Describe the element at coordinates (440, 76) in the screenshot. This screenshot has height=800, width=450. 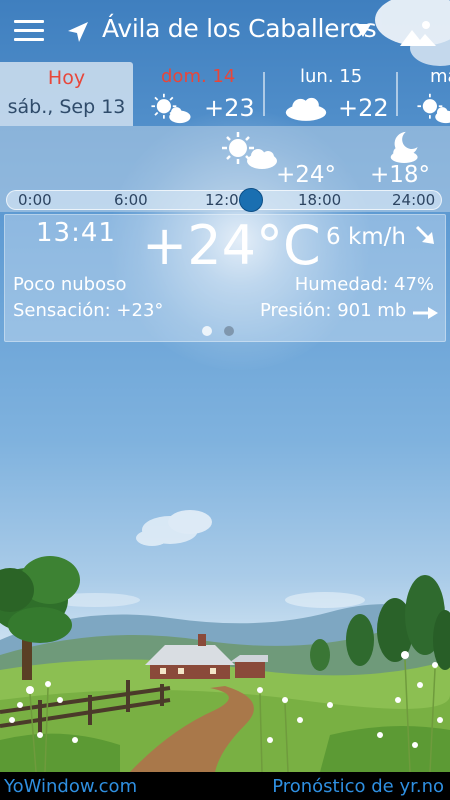
I see `day-name: ma` at that location.